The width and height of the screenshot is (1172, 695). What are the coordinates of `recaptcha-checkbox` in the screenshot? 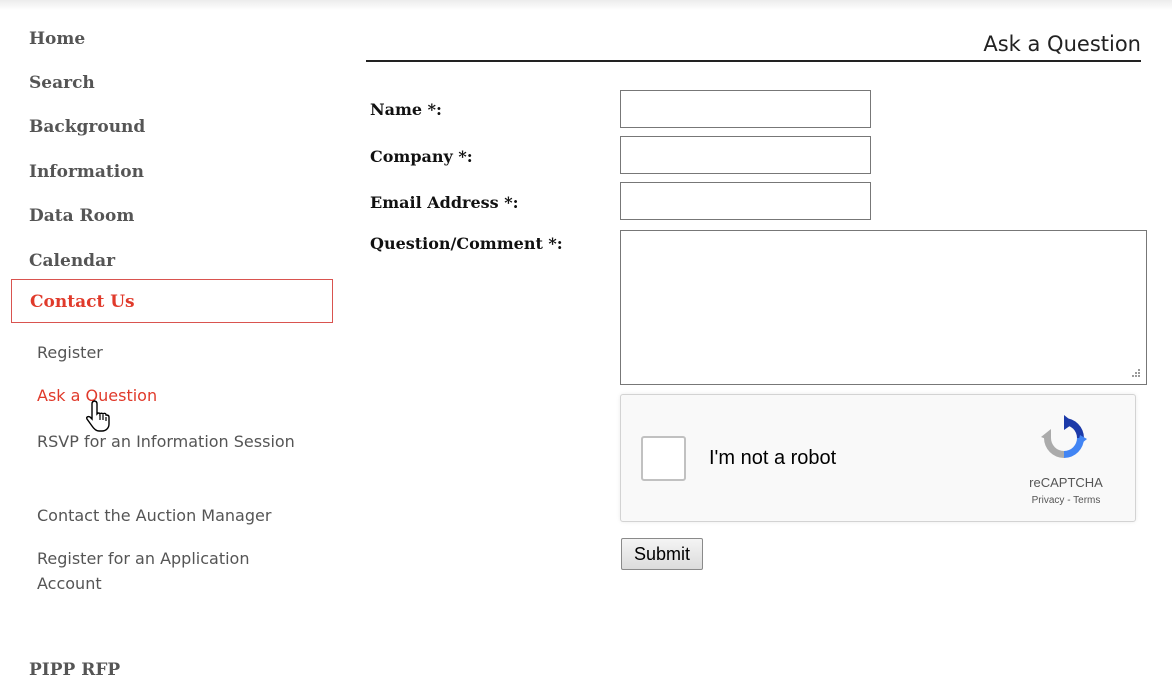 It's located at (663, 458).